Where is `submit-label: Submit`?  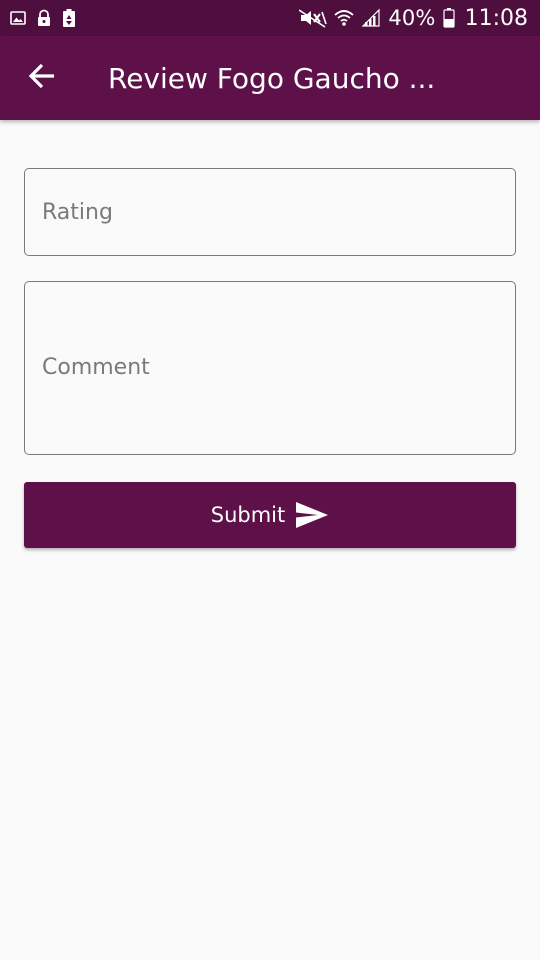
submit-label: Submit is located at coordinates (248, 515).